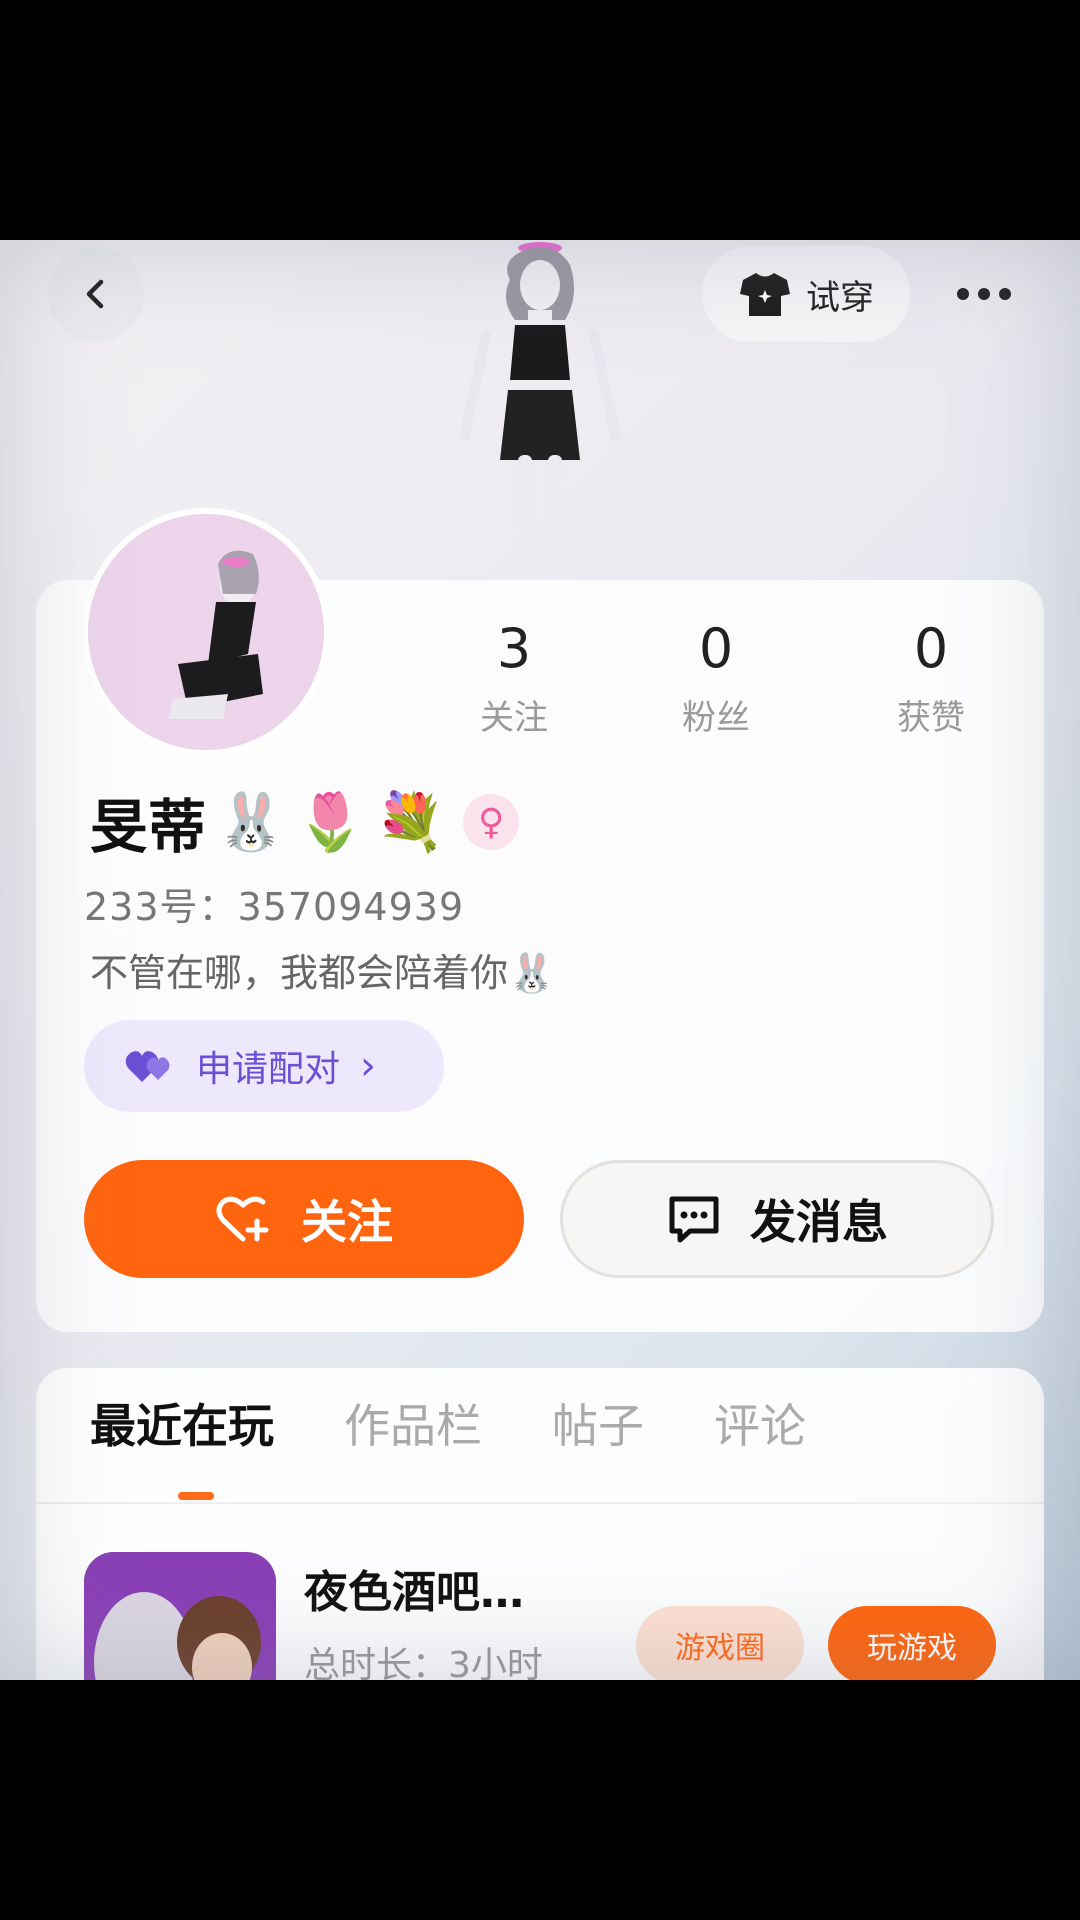  I want to click on follow-button: 关注, so click(304, 1219).